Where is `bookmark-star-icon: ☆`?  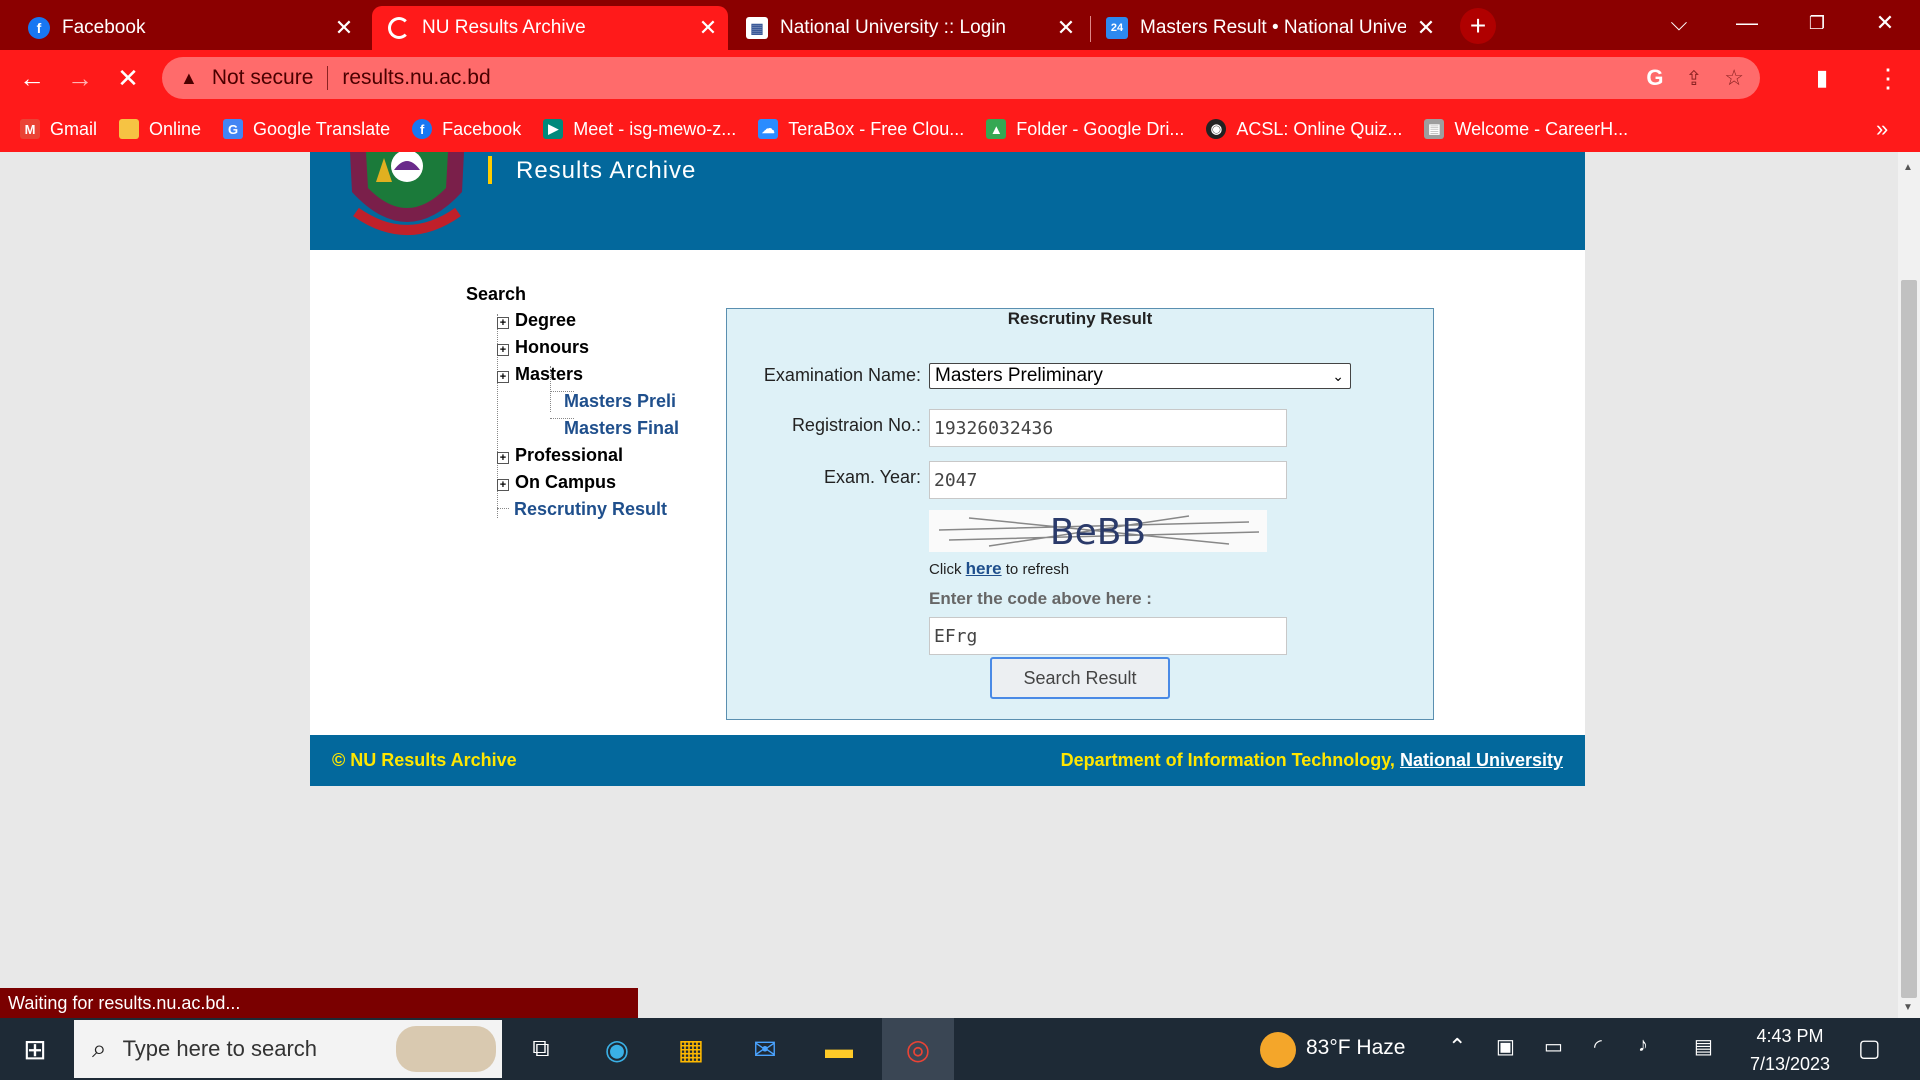 bookmark-star-icon: ☆ is located at coordinates (1734, 78).